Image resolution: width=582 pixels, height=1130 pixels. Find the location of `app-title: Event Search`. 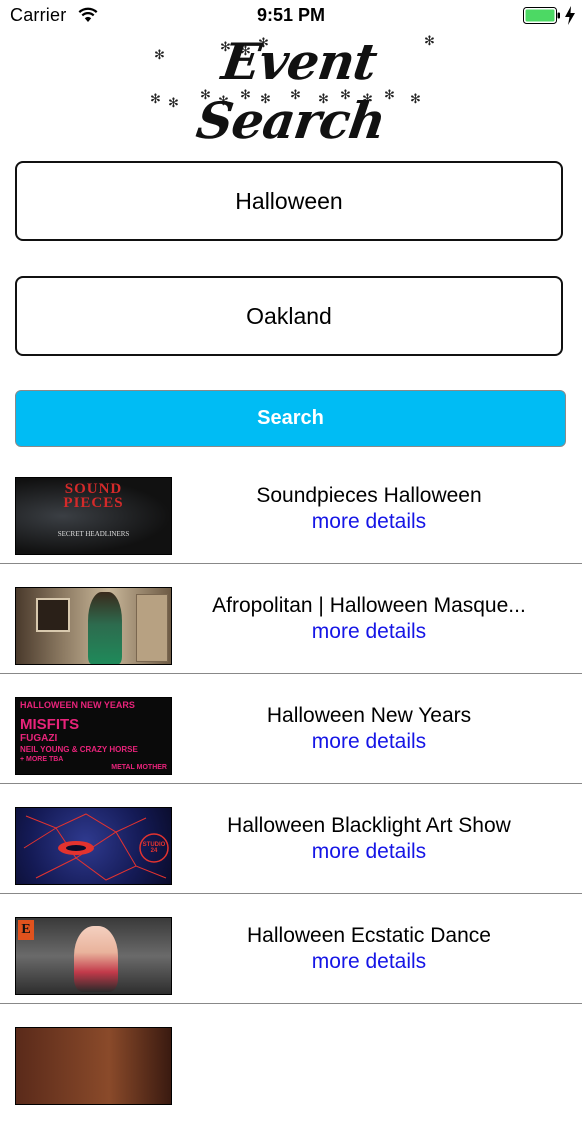

app-title: Event Search is located at coordinates (290, 91).